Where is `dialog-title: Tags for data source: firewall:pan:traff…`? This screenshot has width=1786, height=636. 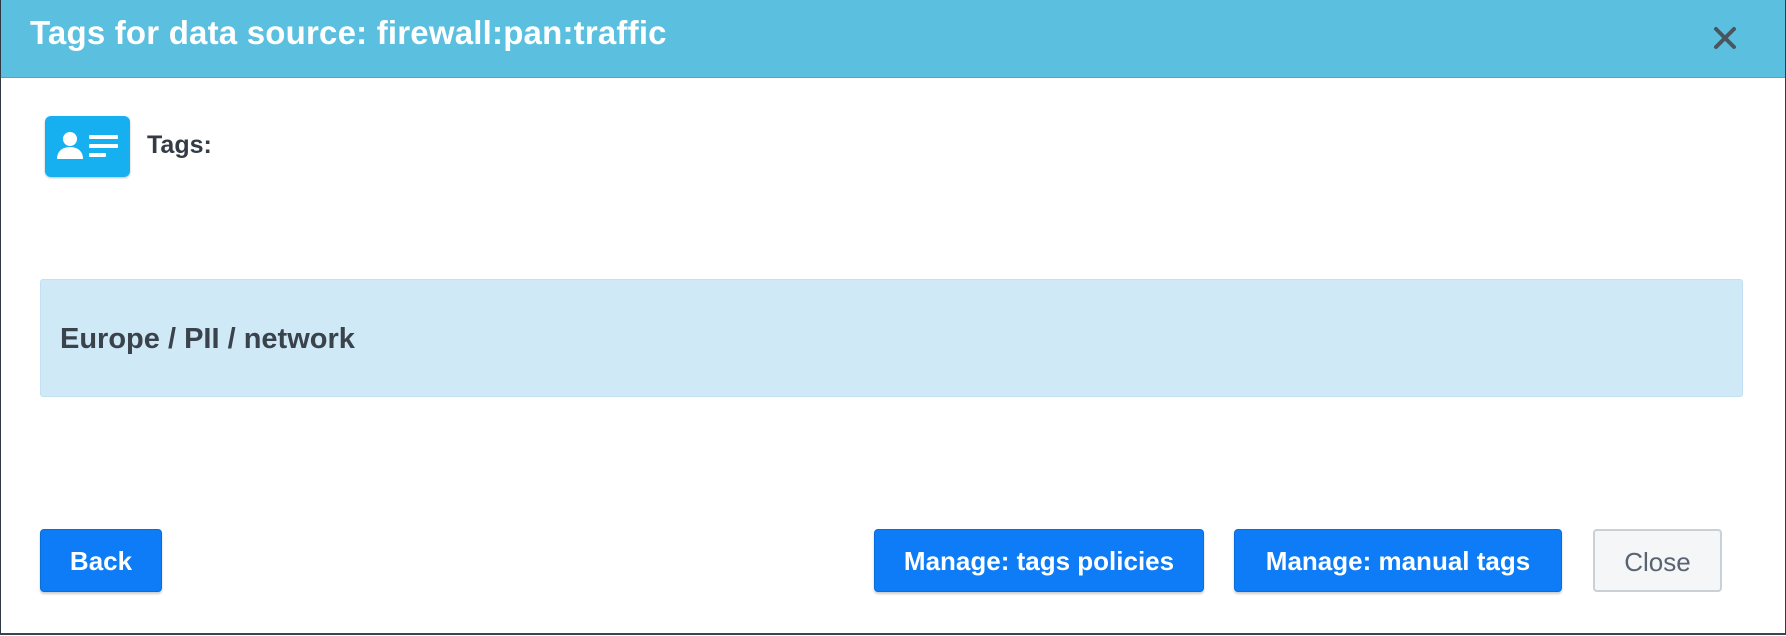
dialog-title: Tags for data source: firewall:pan:traff… is located at coordinates (348, 32).